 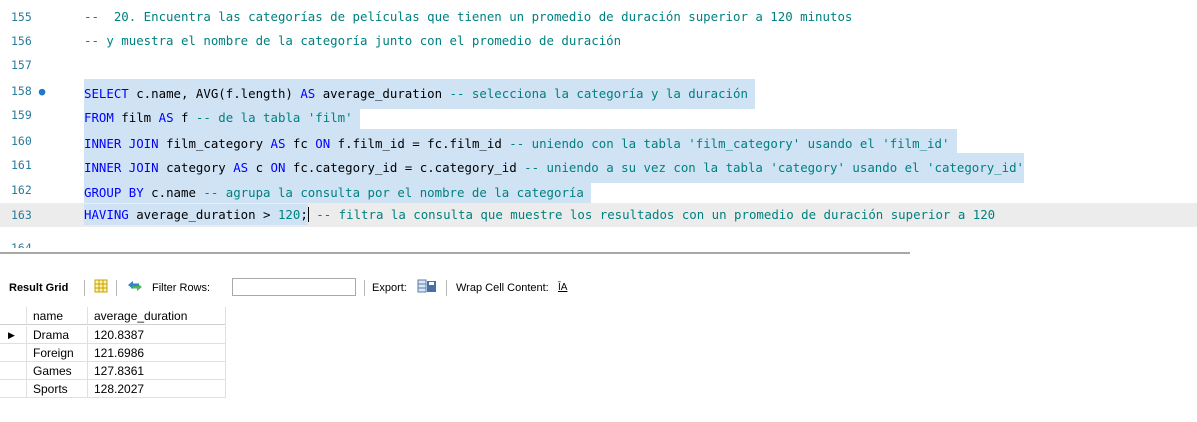 What do you see at coordinates (21, 115) in the screenshot?
I see `line-number: 159` at bounding box center [21, 115].